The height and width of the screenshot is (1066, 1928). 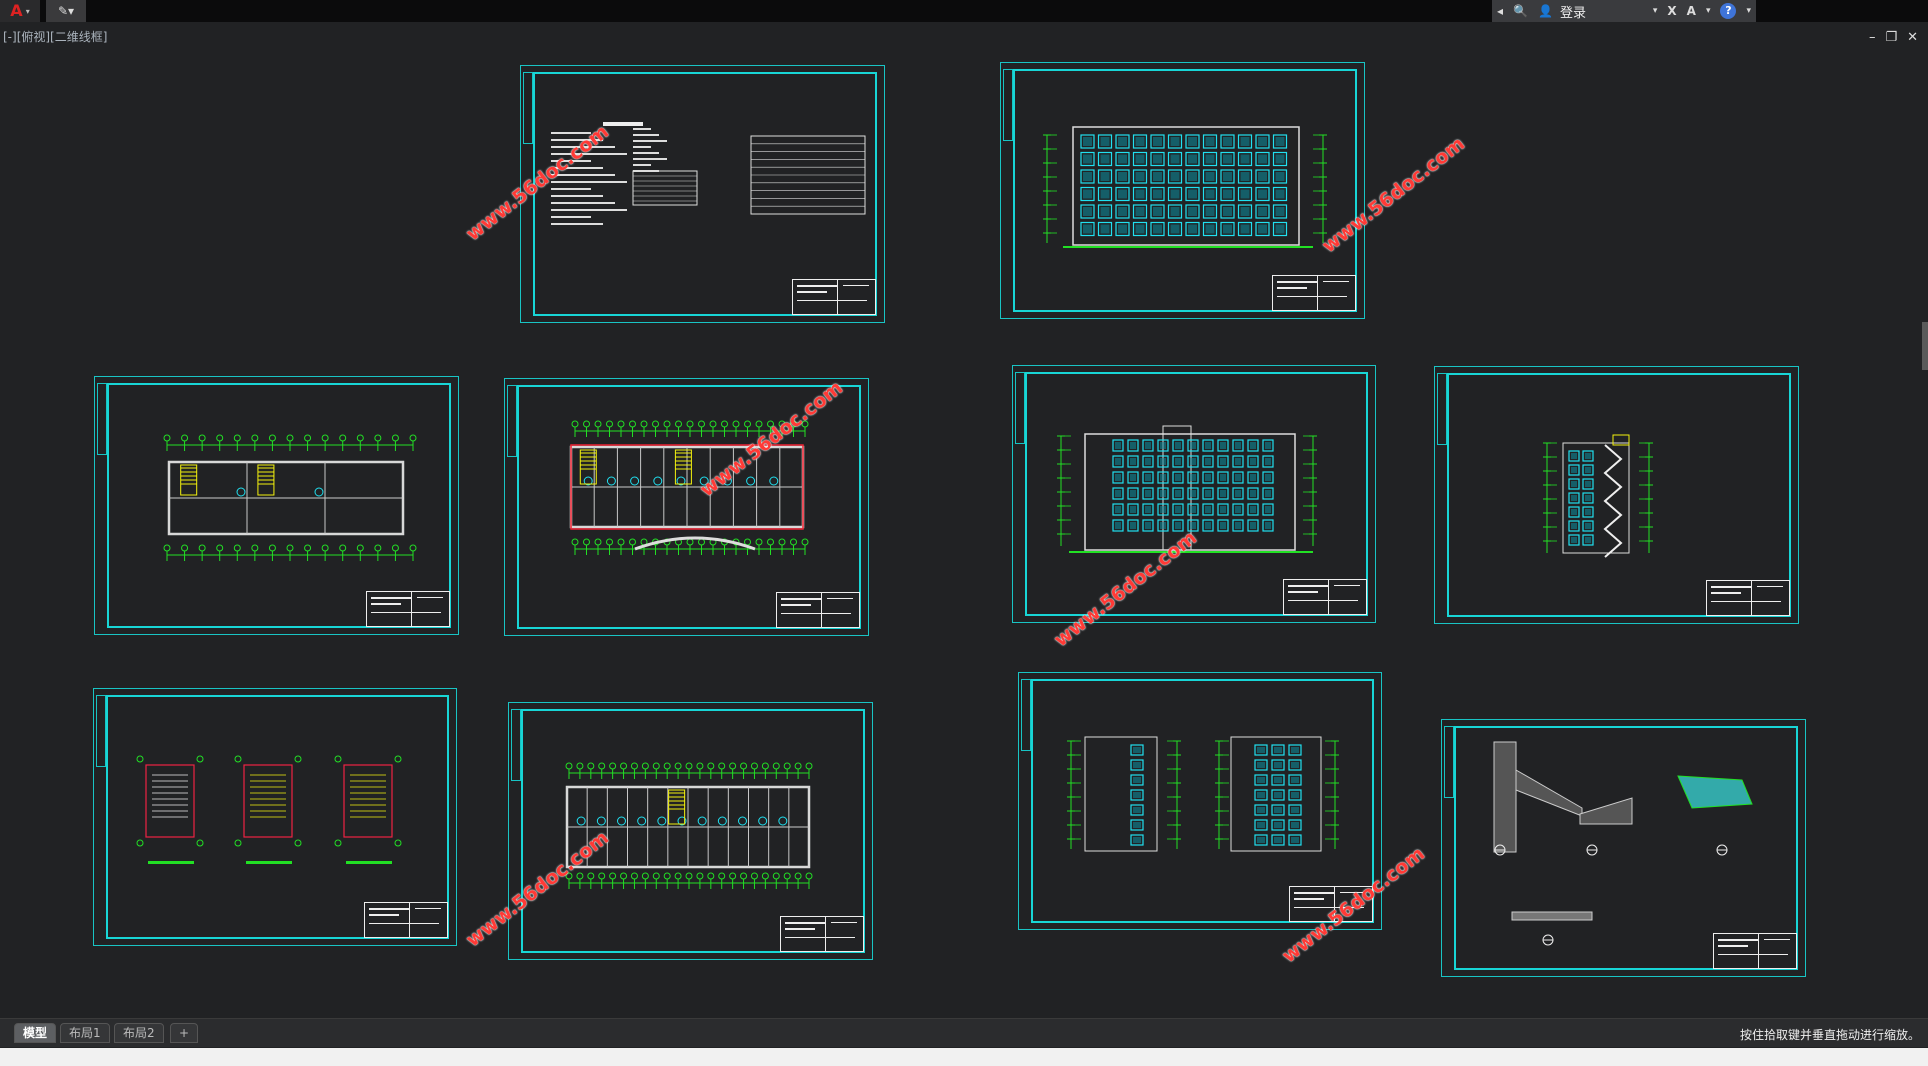 What do you see at coordinates (1891, 37) in the screenshot?
I see `restore-icon: ❐` at bounding box center [1891, 37].